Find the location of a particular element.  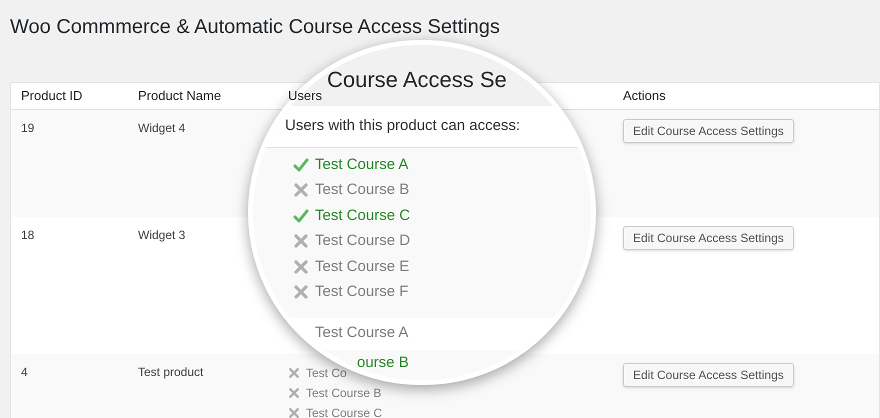

course-name: Test Co is located at coordinates (326, 373).